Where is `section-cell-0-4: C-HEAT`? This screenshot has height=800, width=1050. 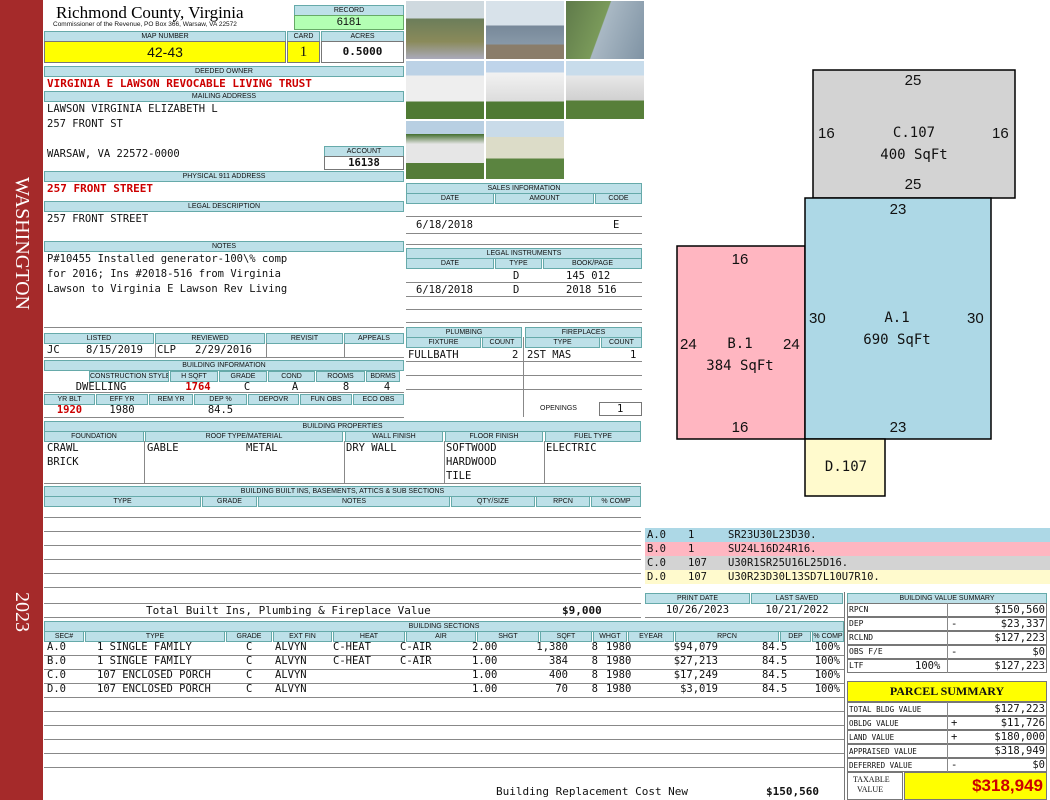 section-cell-0-4: C-HEAT is located at coordinates (352, 647).